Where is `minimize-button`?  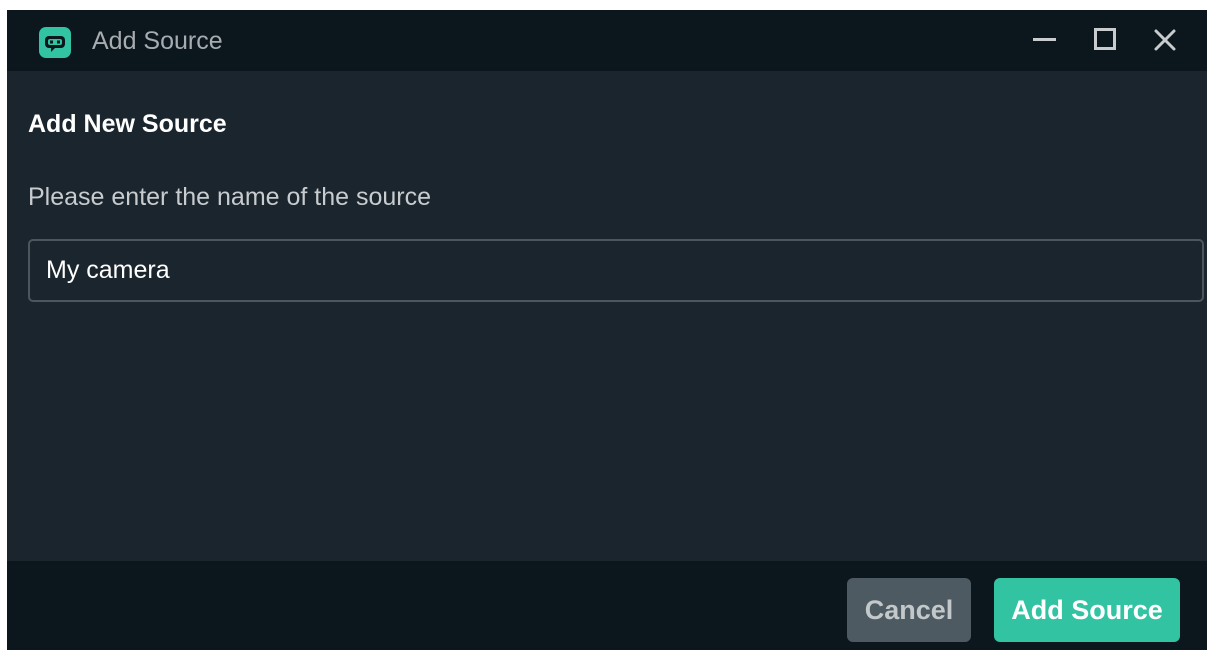 minimize-button is located at coordinates (1045, 41).